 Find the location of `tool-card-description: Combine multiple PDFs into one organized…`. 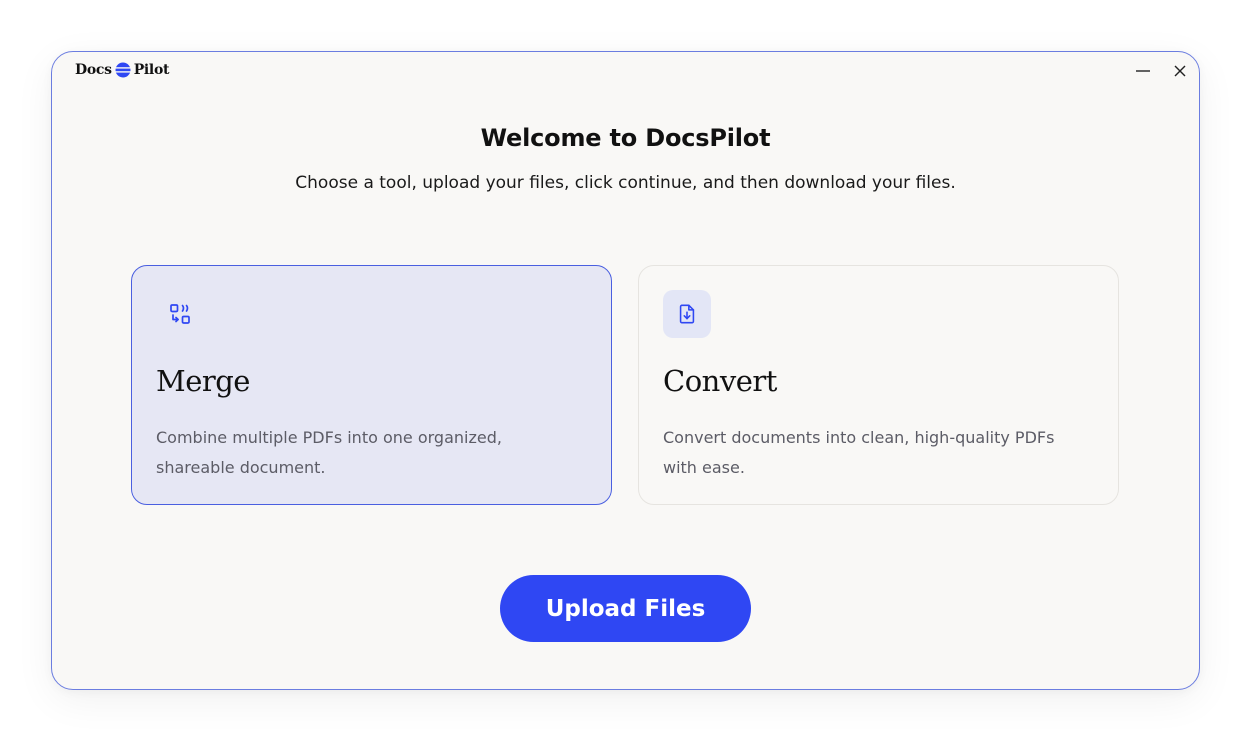

tool-card-description: Combine multiple PDFs into one organized… is located at coordinates (366, 453).